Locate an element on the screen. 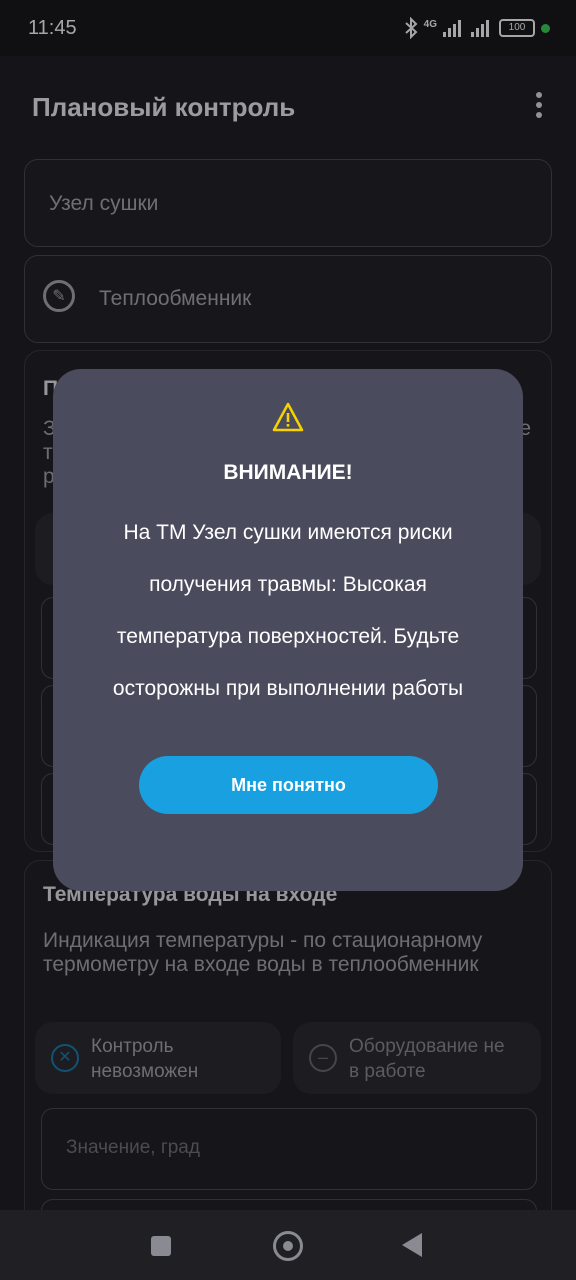  home-button is located at coordinates (288, 1246).